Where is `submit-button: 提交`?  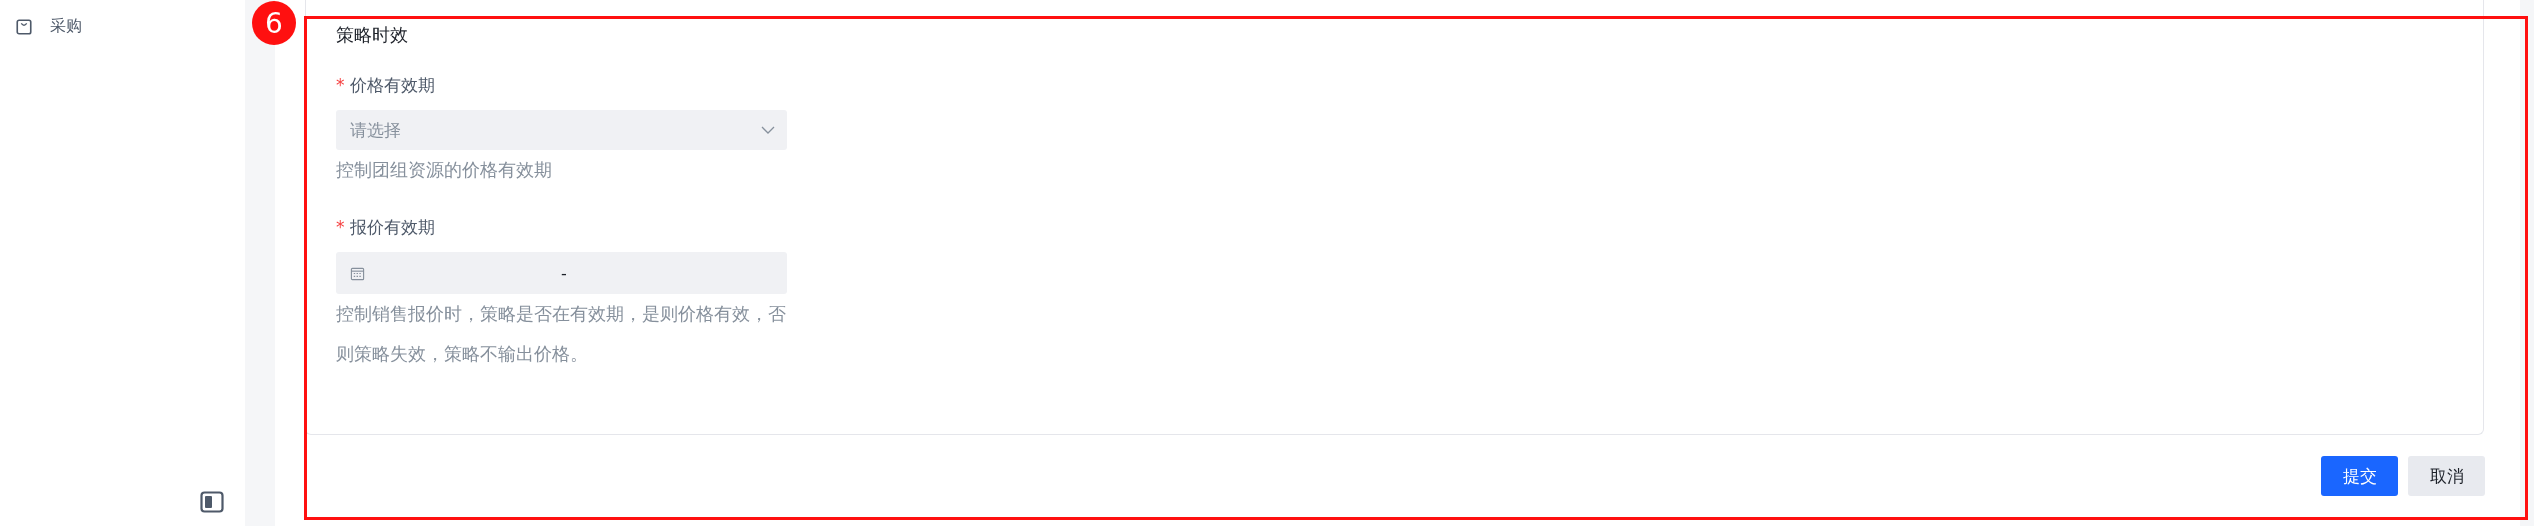
submit-button: 提交 is located at coordinates (2359, 476).